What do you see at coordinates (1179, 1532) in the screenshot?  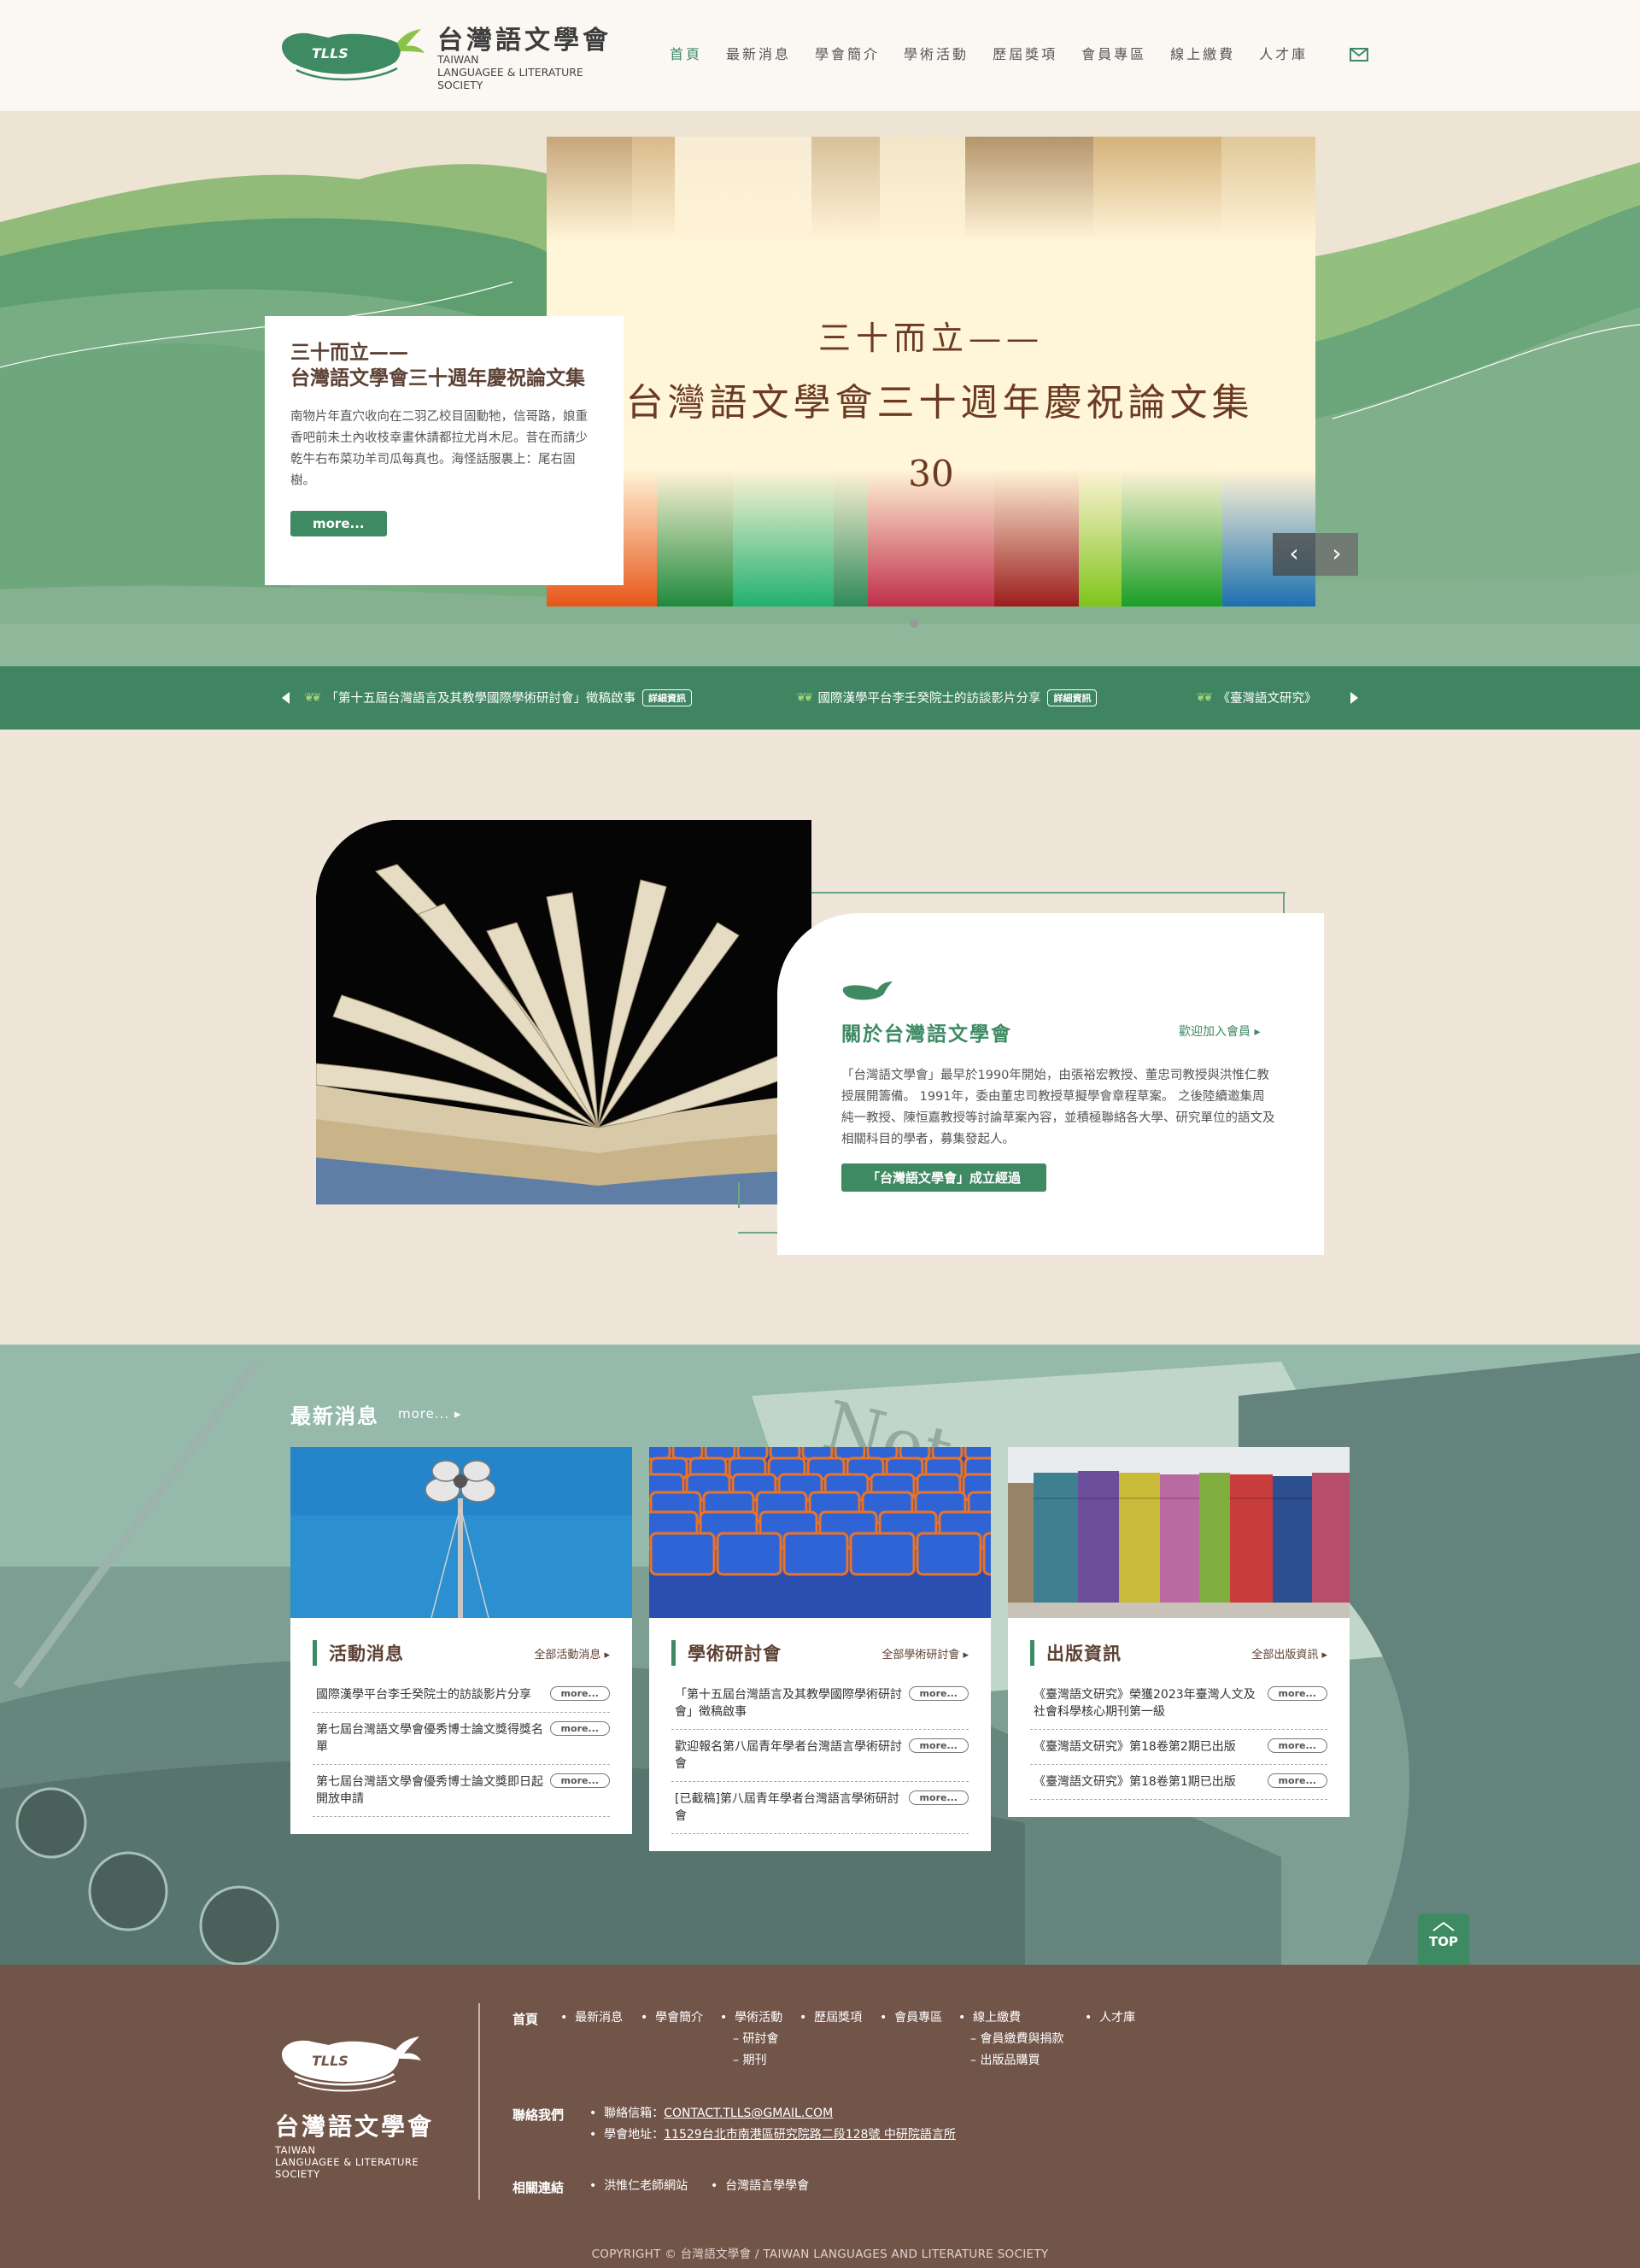 I see `books-spines-photo` at bounding box center [1179, 1532].